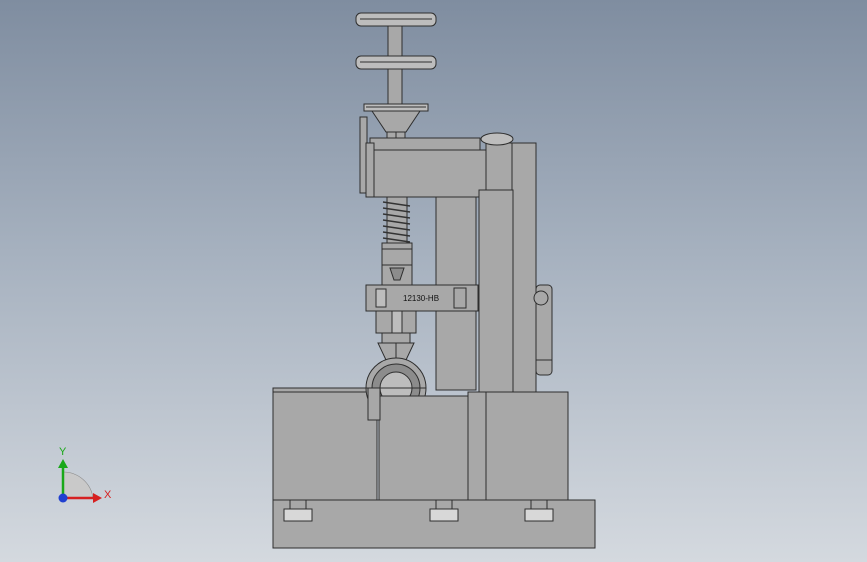 This screenshot has height=562, width=867. I want to click on horizontal-arm: 12130-HB, so click(422, 298).